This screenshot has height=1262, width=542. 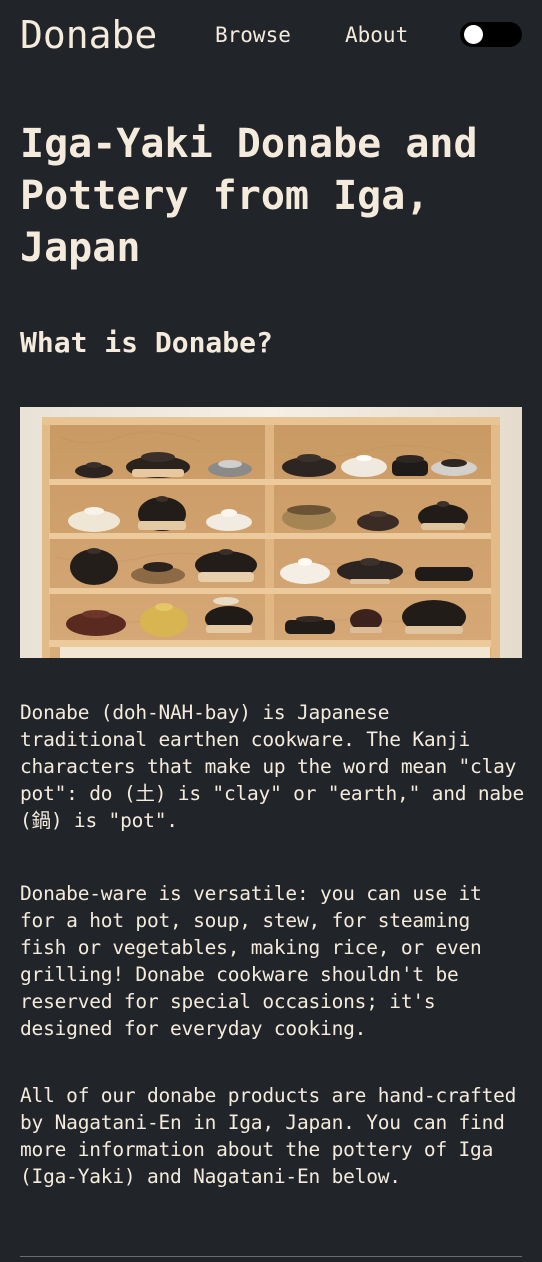 What do you see at coordinates (146, 342) in the screenshot?
I see `section-heading-what-is-donabe: What is Donabe?` at bounding box center [146, 342].